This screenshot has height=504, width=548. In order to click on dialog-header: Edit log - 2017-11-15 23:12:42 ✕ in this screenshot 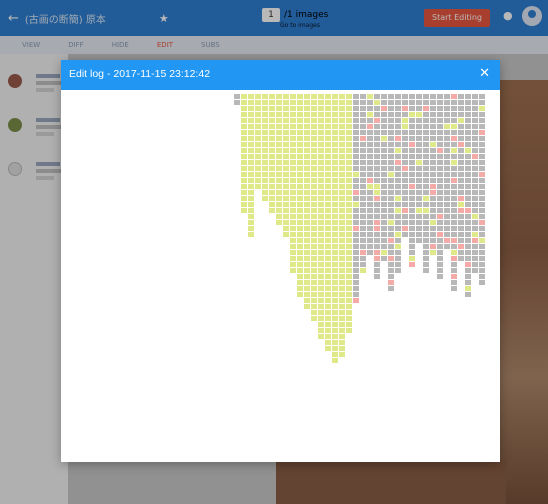, I will do `click(280, 75)`.